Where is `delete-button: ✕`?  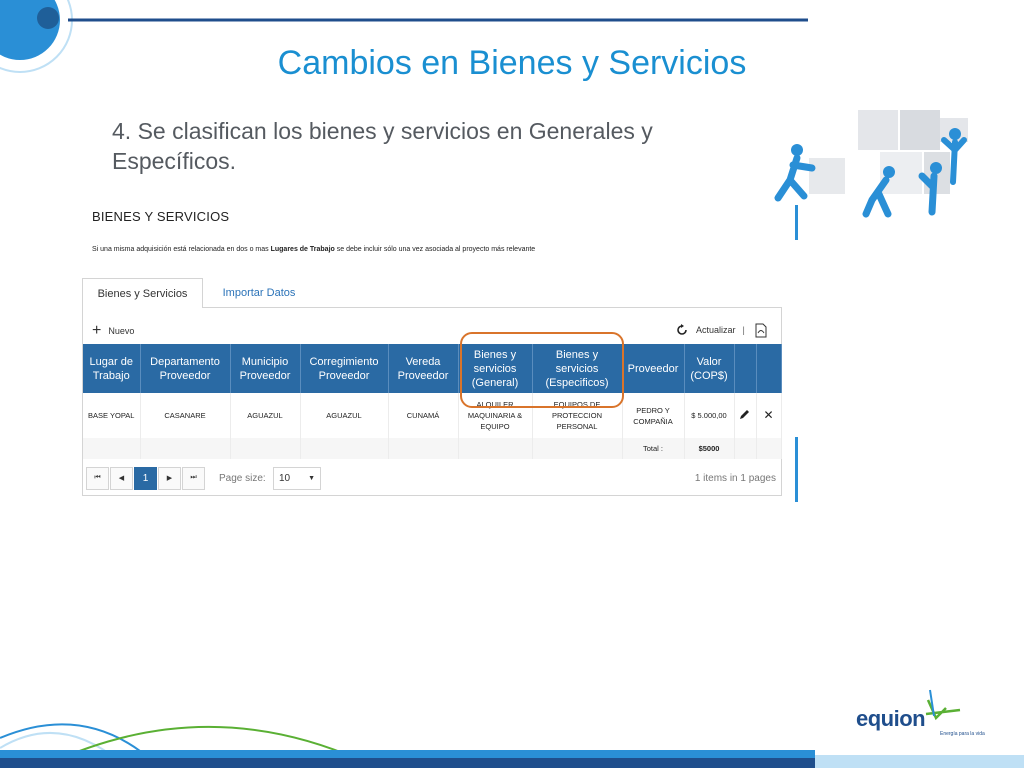
delete-button: ✕ is located at coordinates (769, 415).